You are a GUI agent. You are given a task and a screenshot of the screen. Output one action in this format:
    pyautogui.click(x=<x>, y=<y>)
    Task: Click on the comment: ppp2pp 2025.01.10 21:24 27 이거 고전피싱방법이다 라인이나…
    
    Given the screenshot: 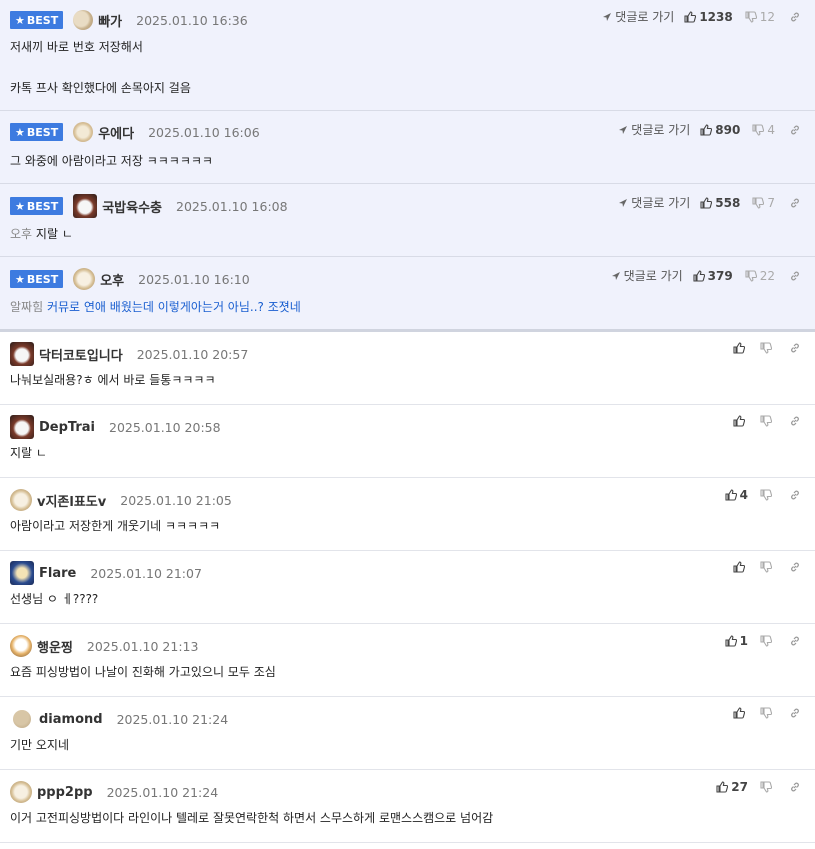 What is the action you would take?
    pyautogui.click(x=407, y=806)
    